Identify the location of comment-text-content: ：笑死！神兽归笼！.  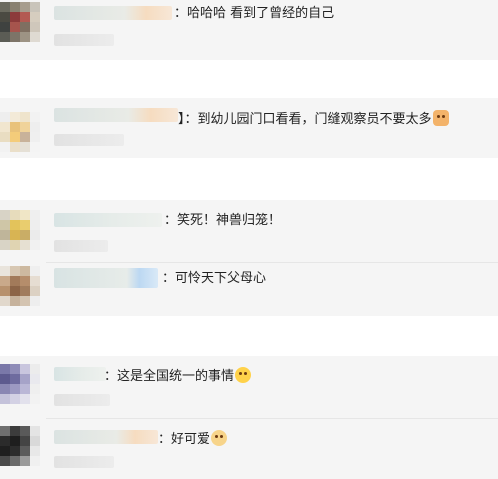
(223, 220).